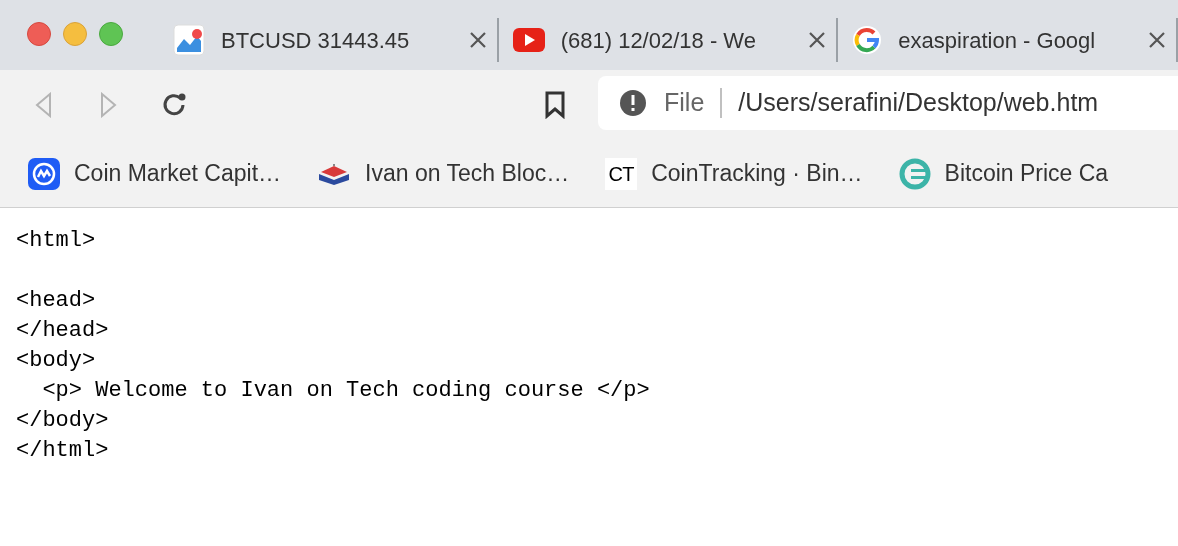  I want to click on ring-logo-icon, so click(914, 173).